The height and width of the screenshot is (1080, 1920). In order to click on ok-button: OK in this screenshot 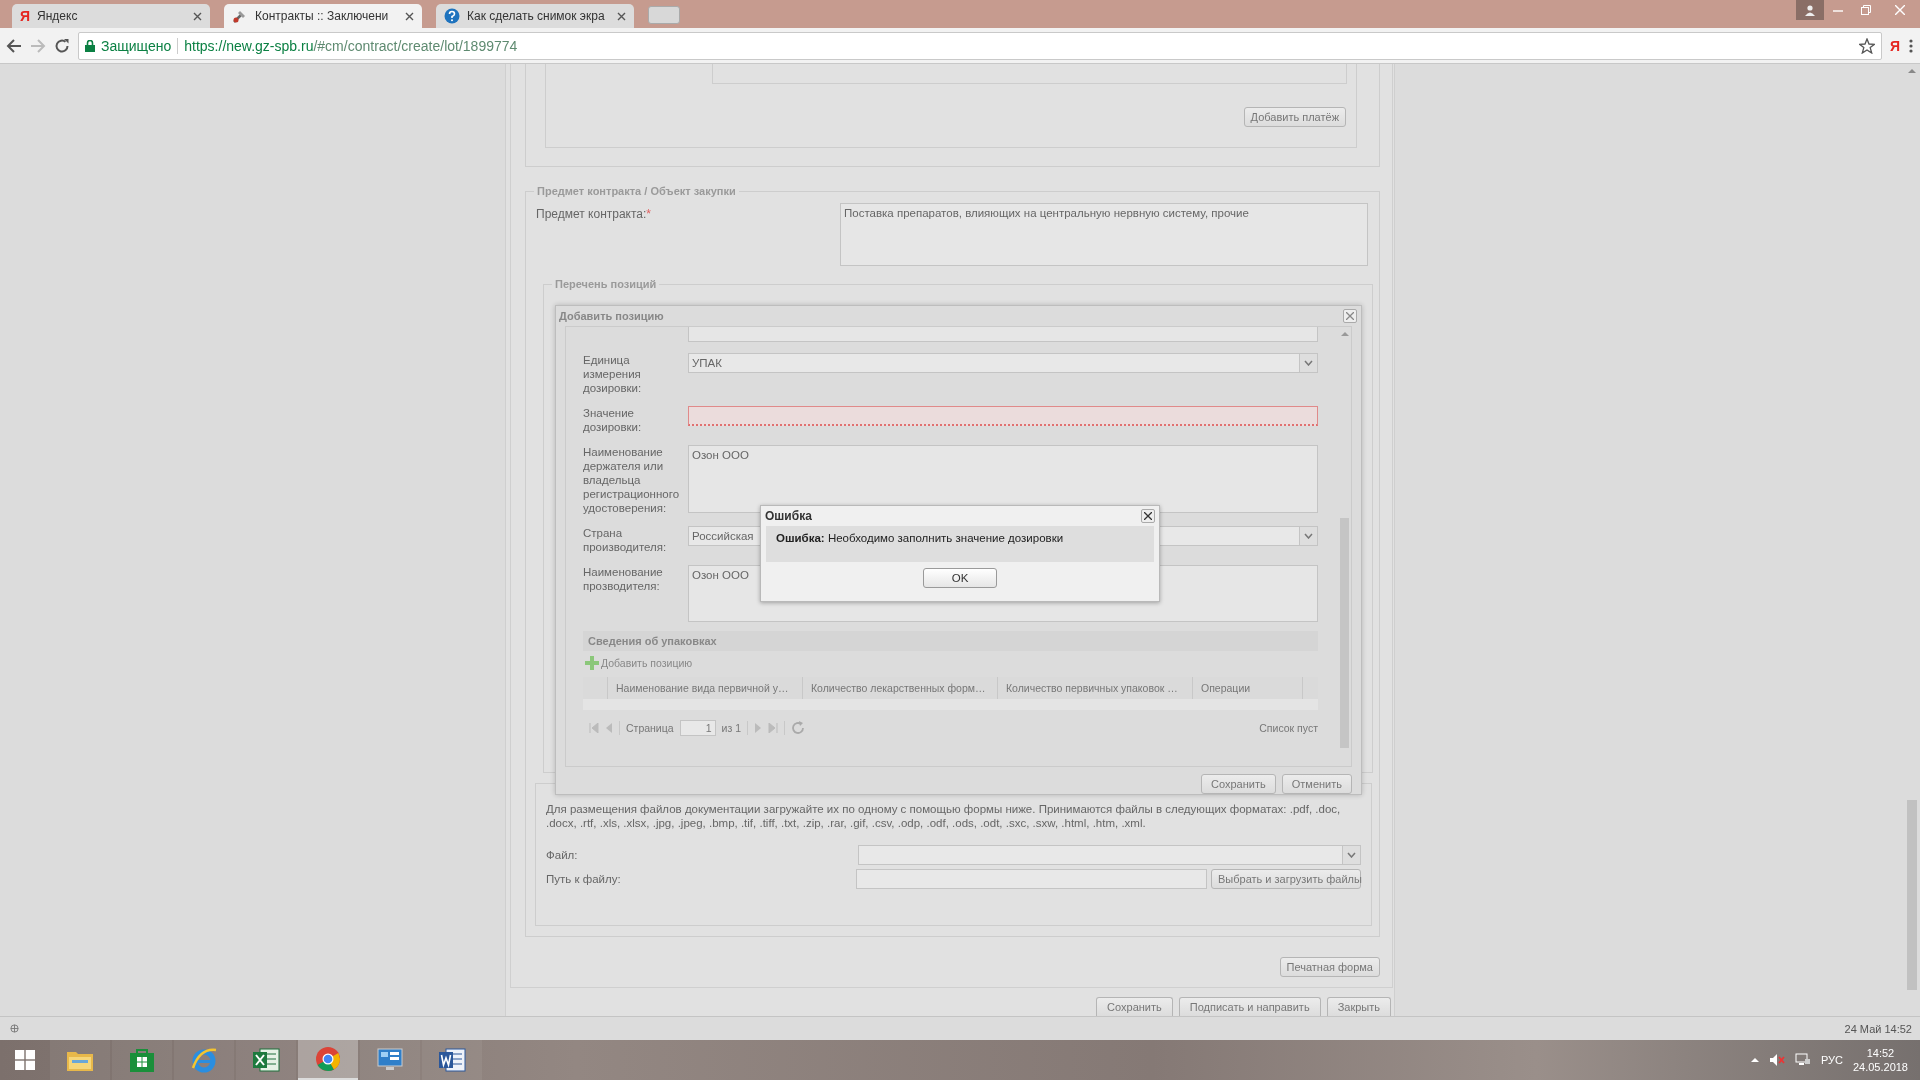, I will do `click(960, 578)`.